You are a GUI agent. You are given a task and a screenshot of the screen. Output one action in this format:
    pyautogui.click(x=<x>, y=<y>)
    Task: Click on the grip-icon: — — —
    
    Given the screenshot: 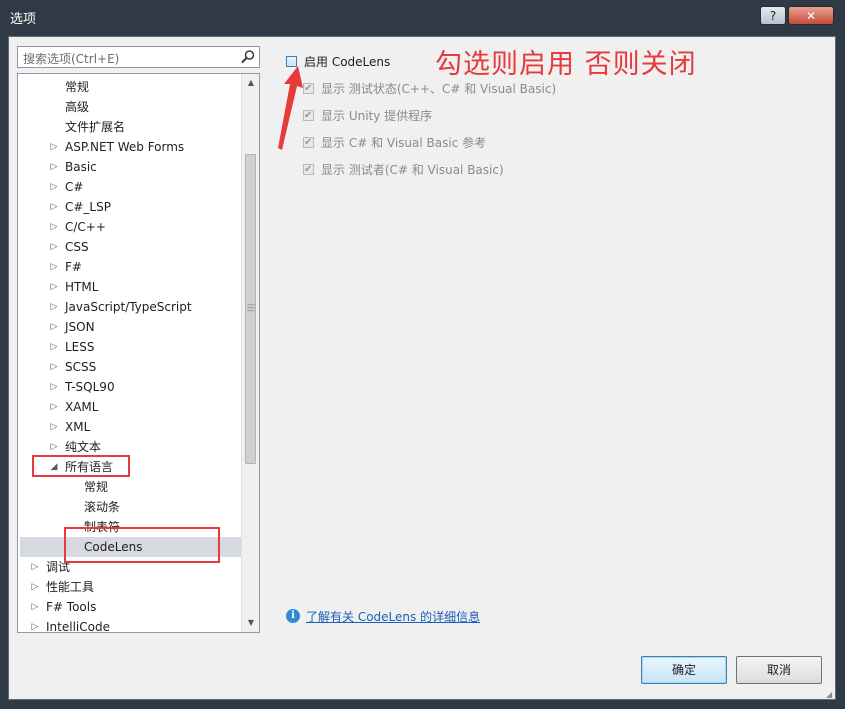 What is the action you would take?
    pyautogui.click(x=251, y=307)
    